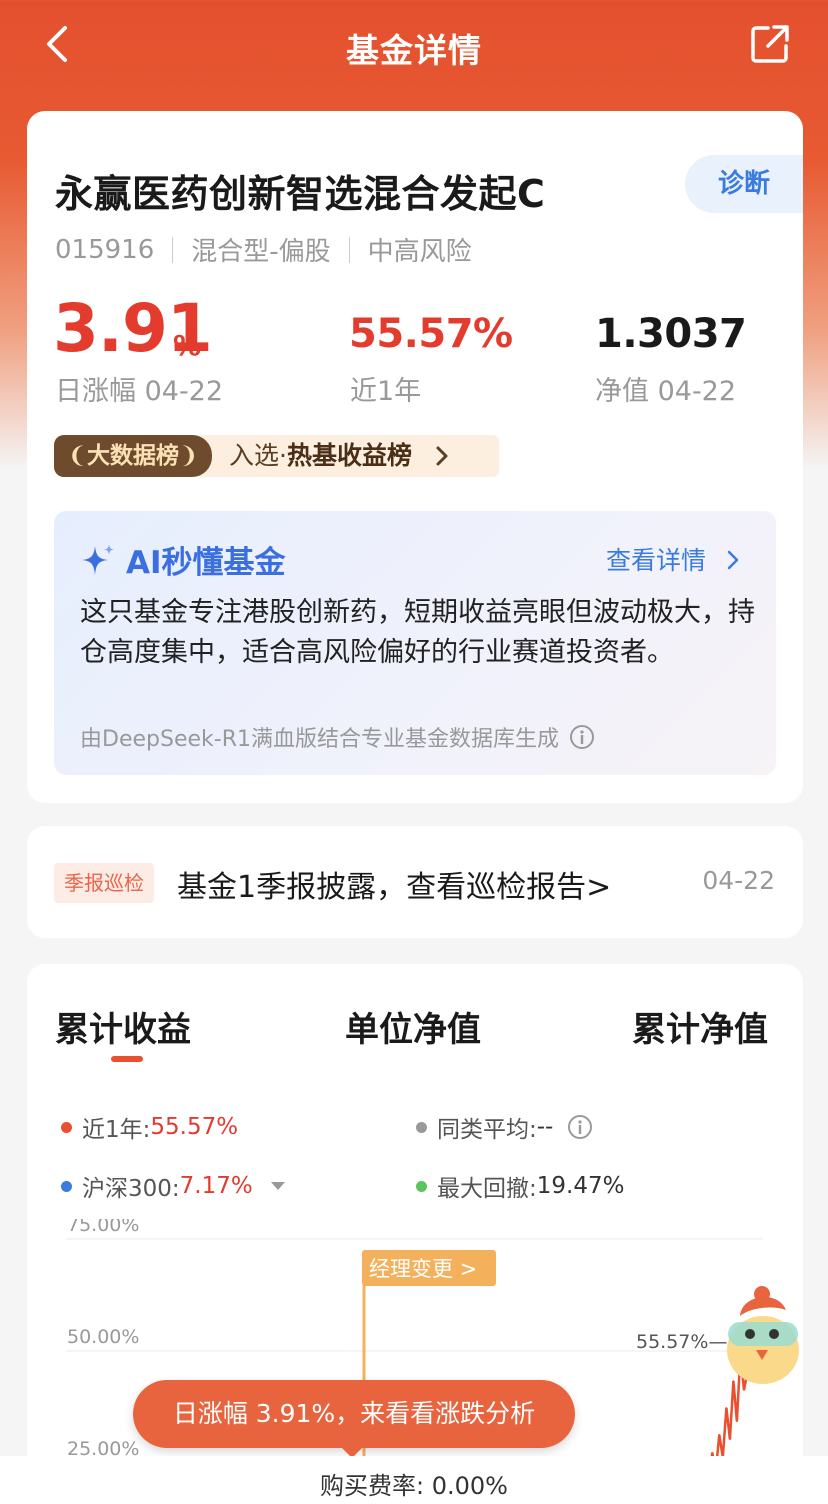 This screenshot has width=828, height=1504. I want to click on ai-title-text: AI秒懂基金, so click(206, 563).